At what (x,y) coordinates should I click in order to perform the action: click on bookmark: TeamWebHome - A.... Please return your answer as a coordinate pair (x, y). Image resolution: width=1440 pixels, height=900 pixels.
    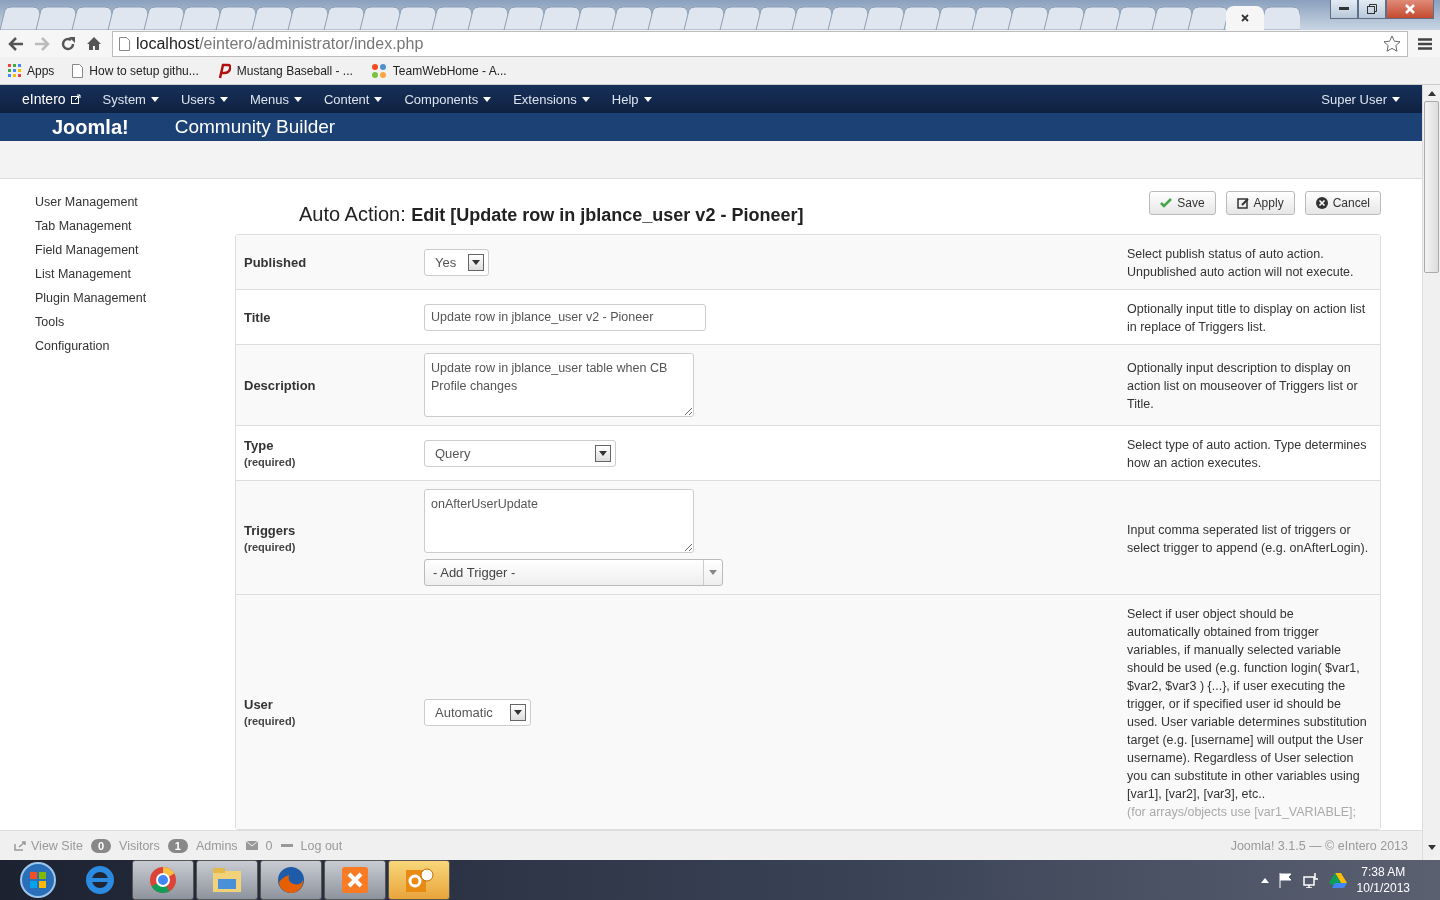
    Looking at the image, I should click on (438, 70).